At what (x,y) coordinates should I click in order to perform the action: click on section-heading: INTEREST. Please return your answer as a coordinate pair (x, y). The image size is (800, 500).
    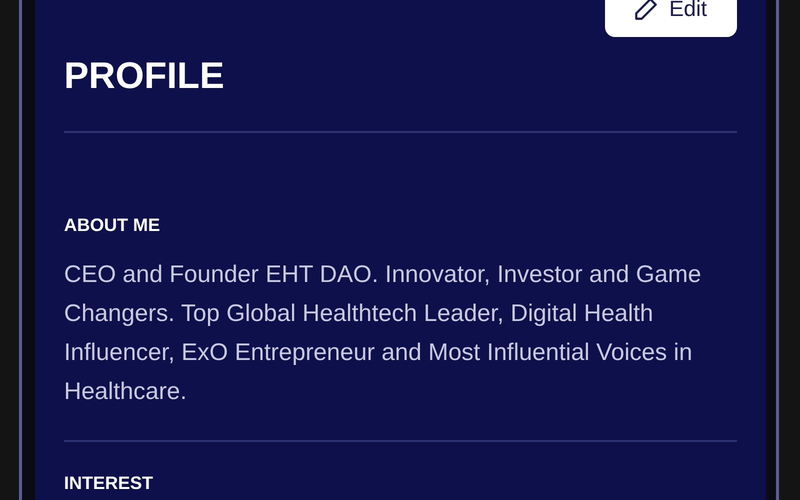
    Looking at the image, I should click on (109, 483).